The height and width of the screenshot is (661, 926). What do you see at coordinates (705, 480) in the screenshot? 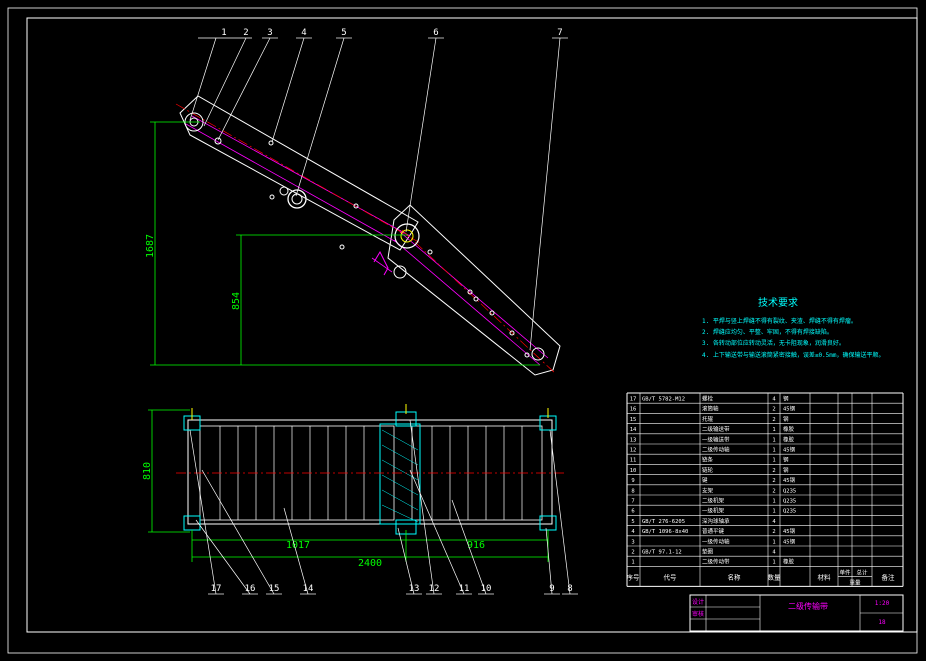
I see `bom-row-name: 键` at bounding box center [705, 480].